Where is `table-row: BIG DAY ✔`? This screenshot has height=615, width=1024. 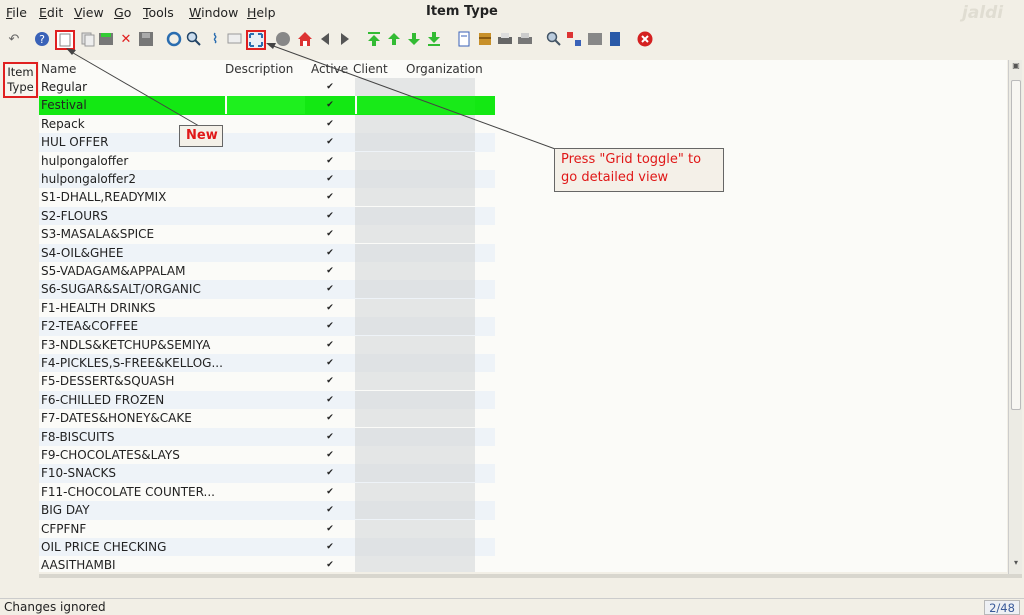 table-row: BIG DAY ✔ is located at coordinates (267, 510).